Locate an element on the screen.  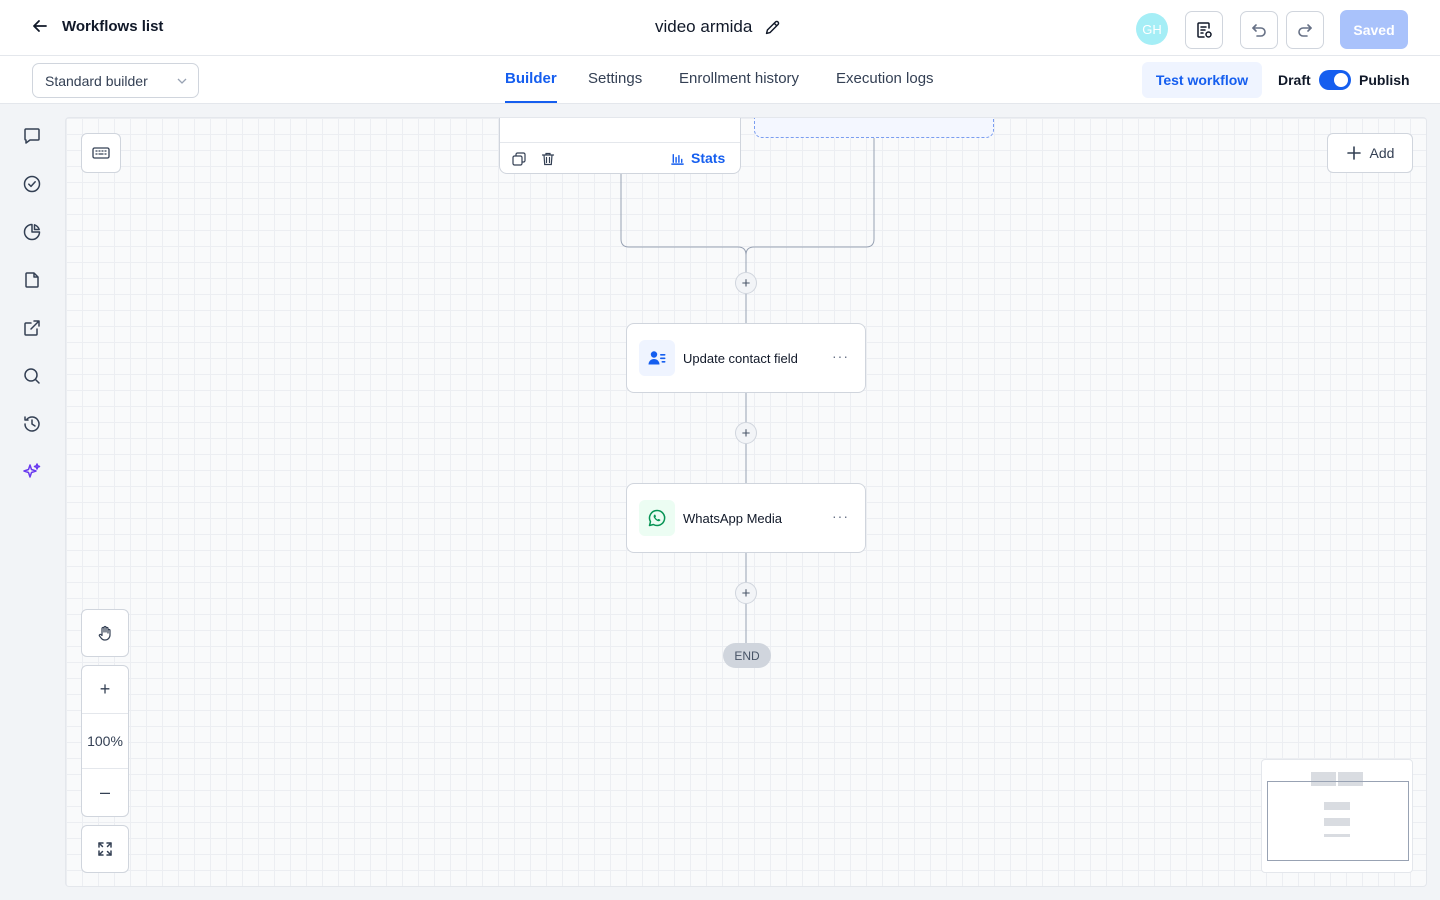
document-settings-icon is located at coordinates (1204, 30).